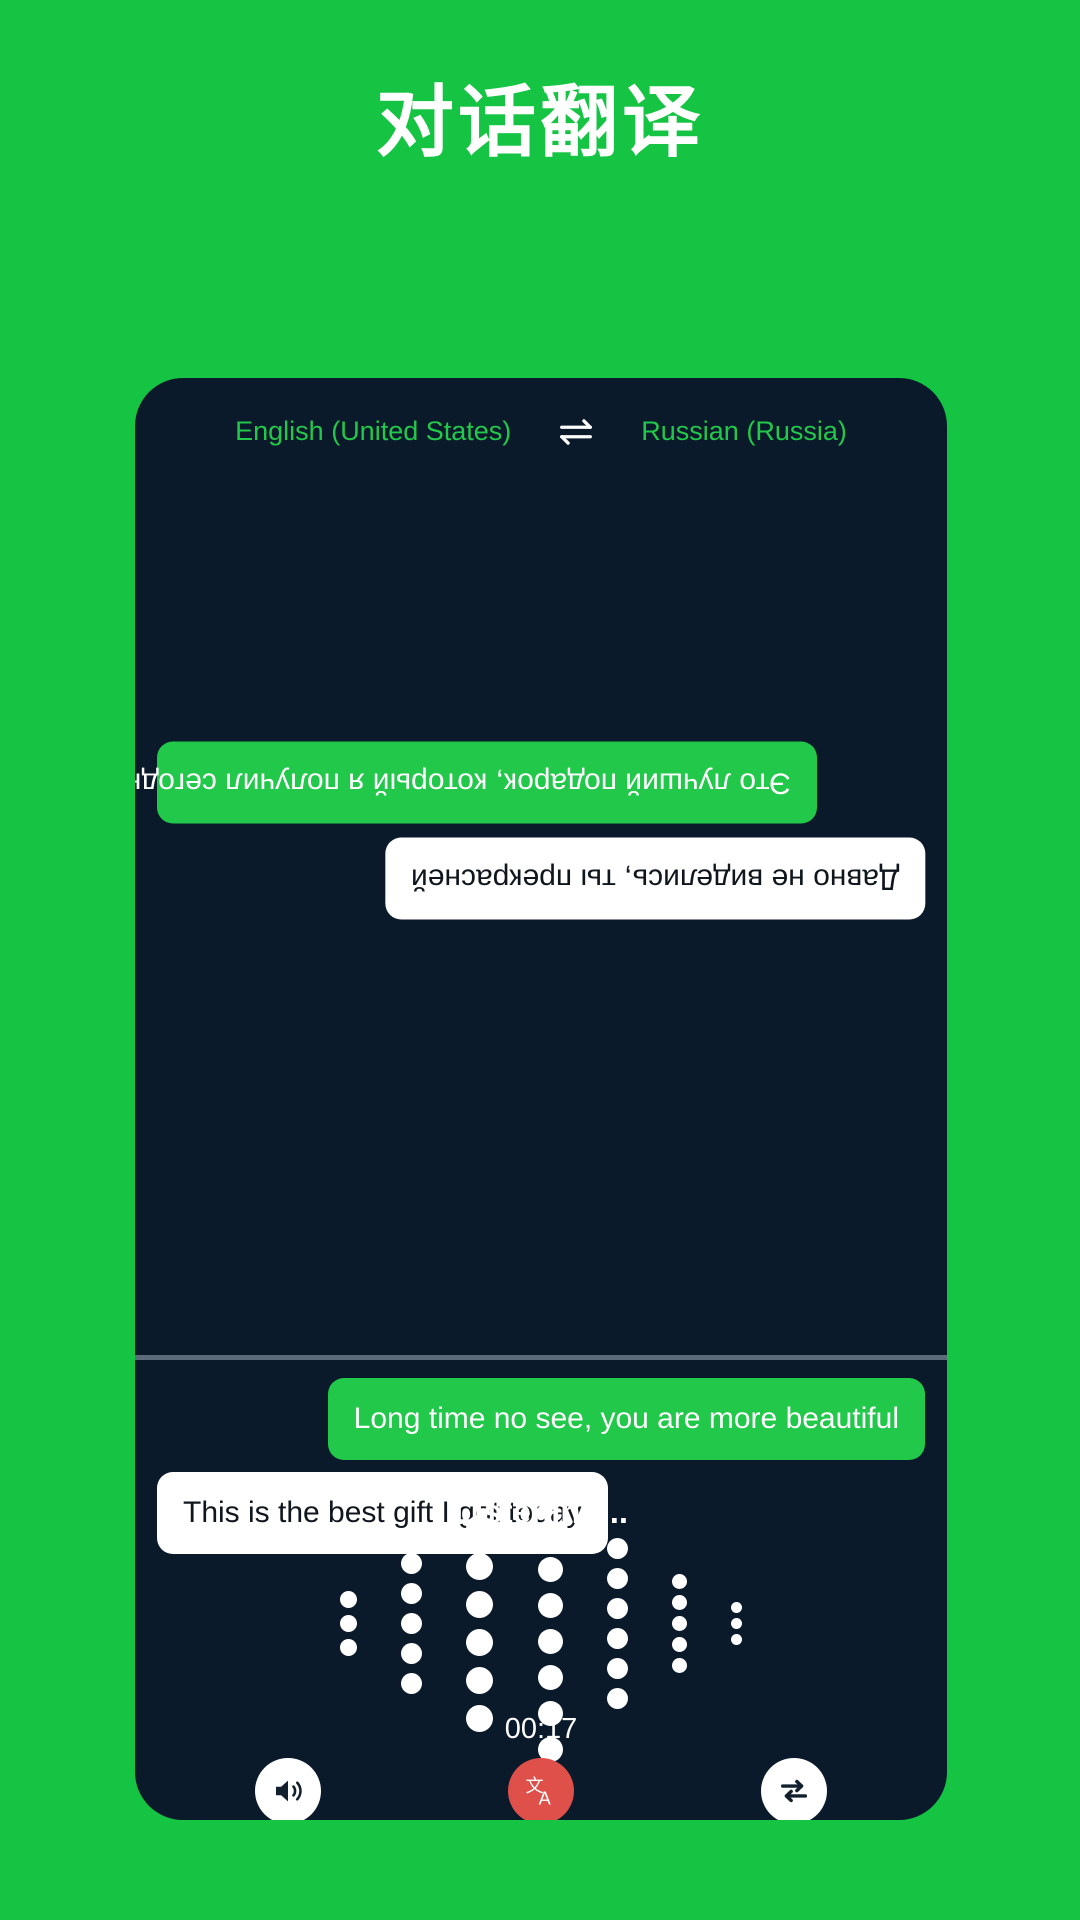 This screenshot has width=1080, height=1920. I want to click on target-language-selector: Russian (Russia), so click(744, 431).